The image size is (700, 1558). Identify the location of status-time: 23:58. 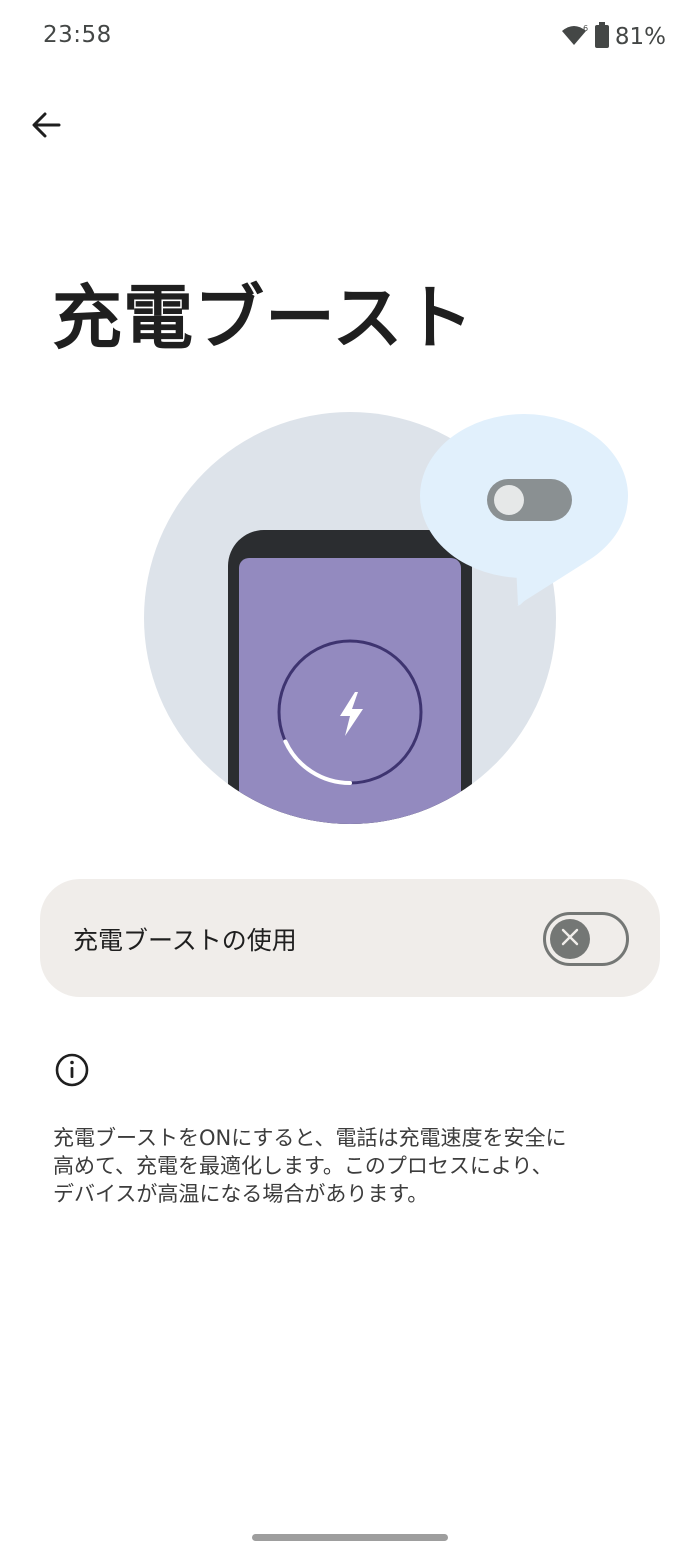
(77, 35).